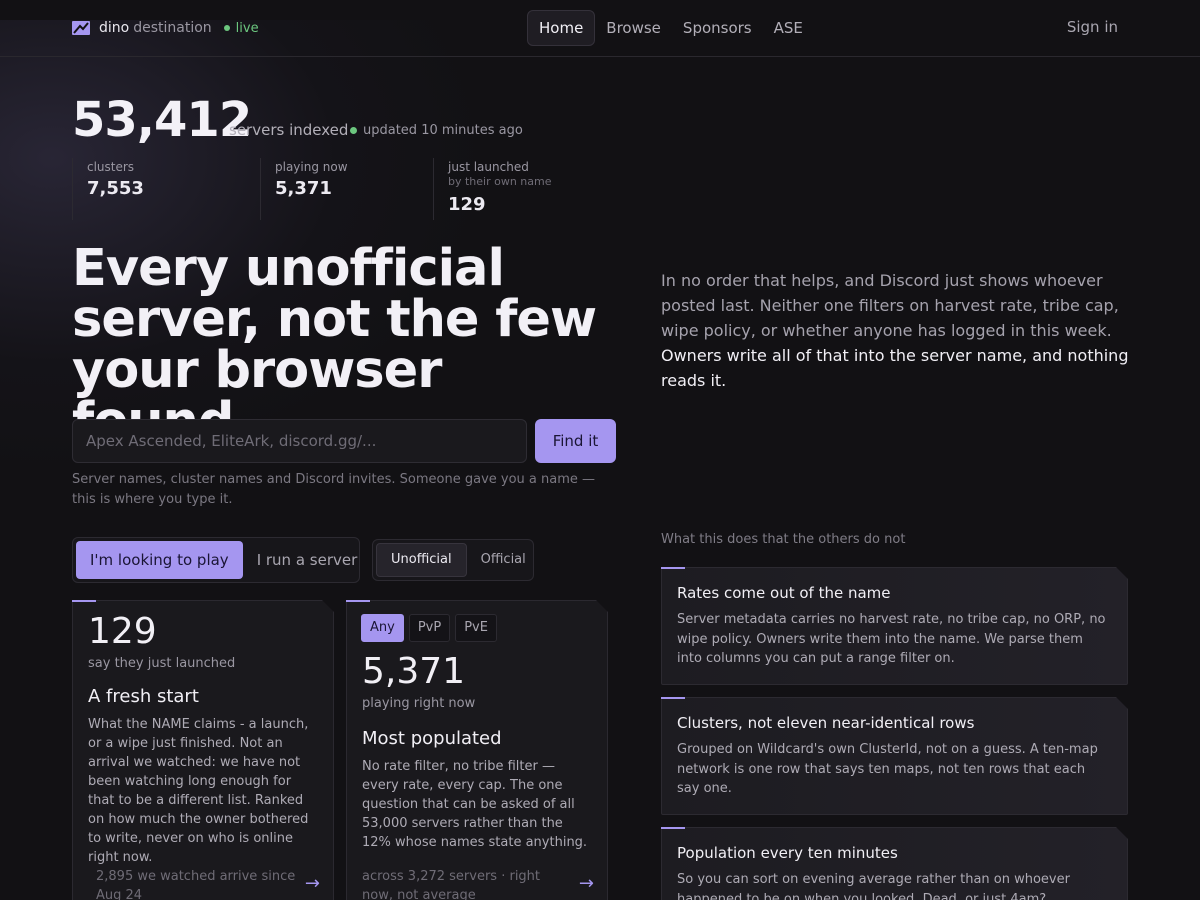 This screenshot has width=1200, height=900. I want to click on status-dot-icon, so click(353, 130).